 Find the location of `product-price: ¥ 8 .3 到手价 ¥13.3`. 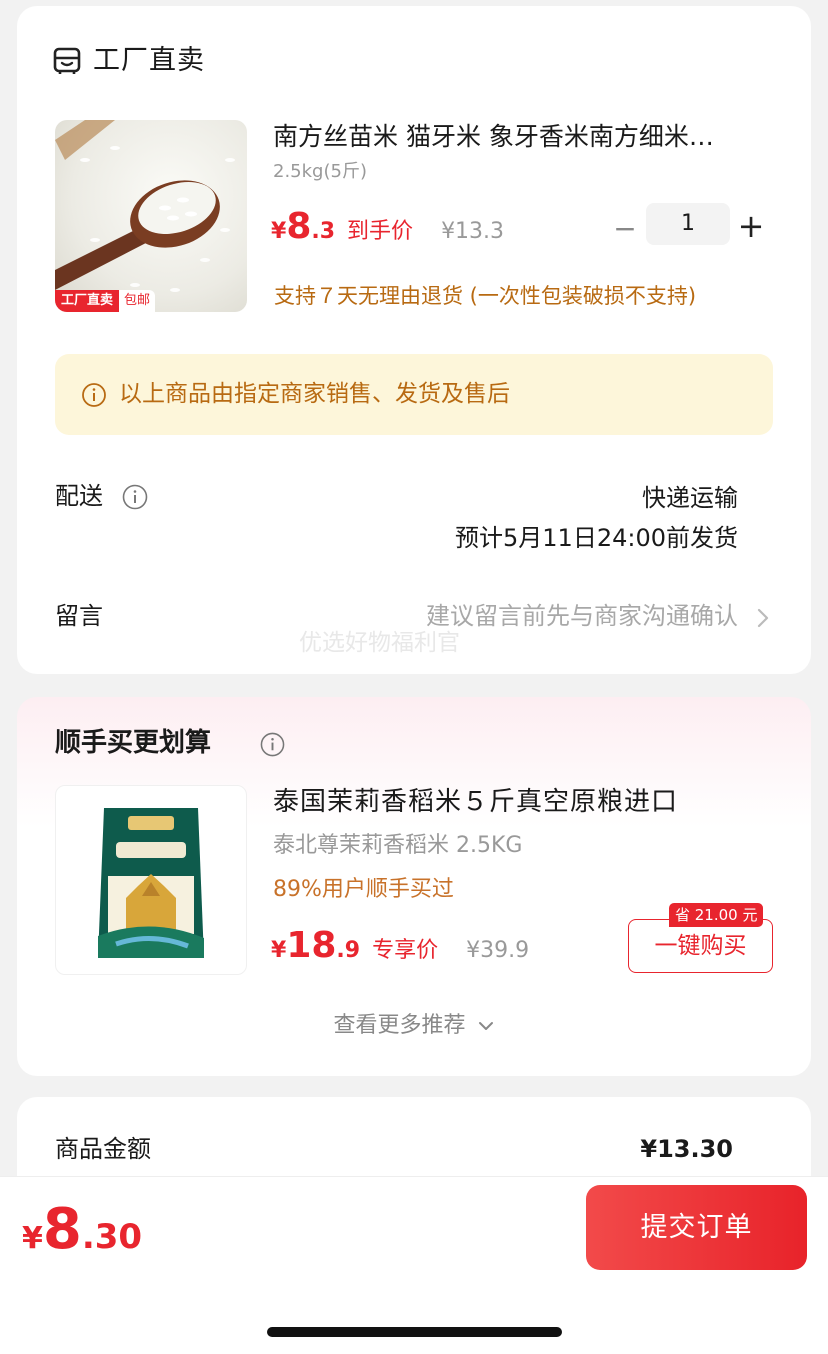

product-price: ¥ 8 .3 到手价 ¥13.3 is located at coordinates (387, 229).